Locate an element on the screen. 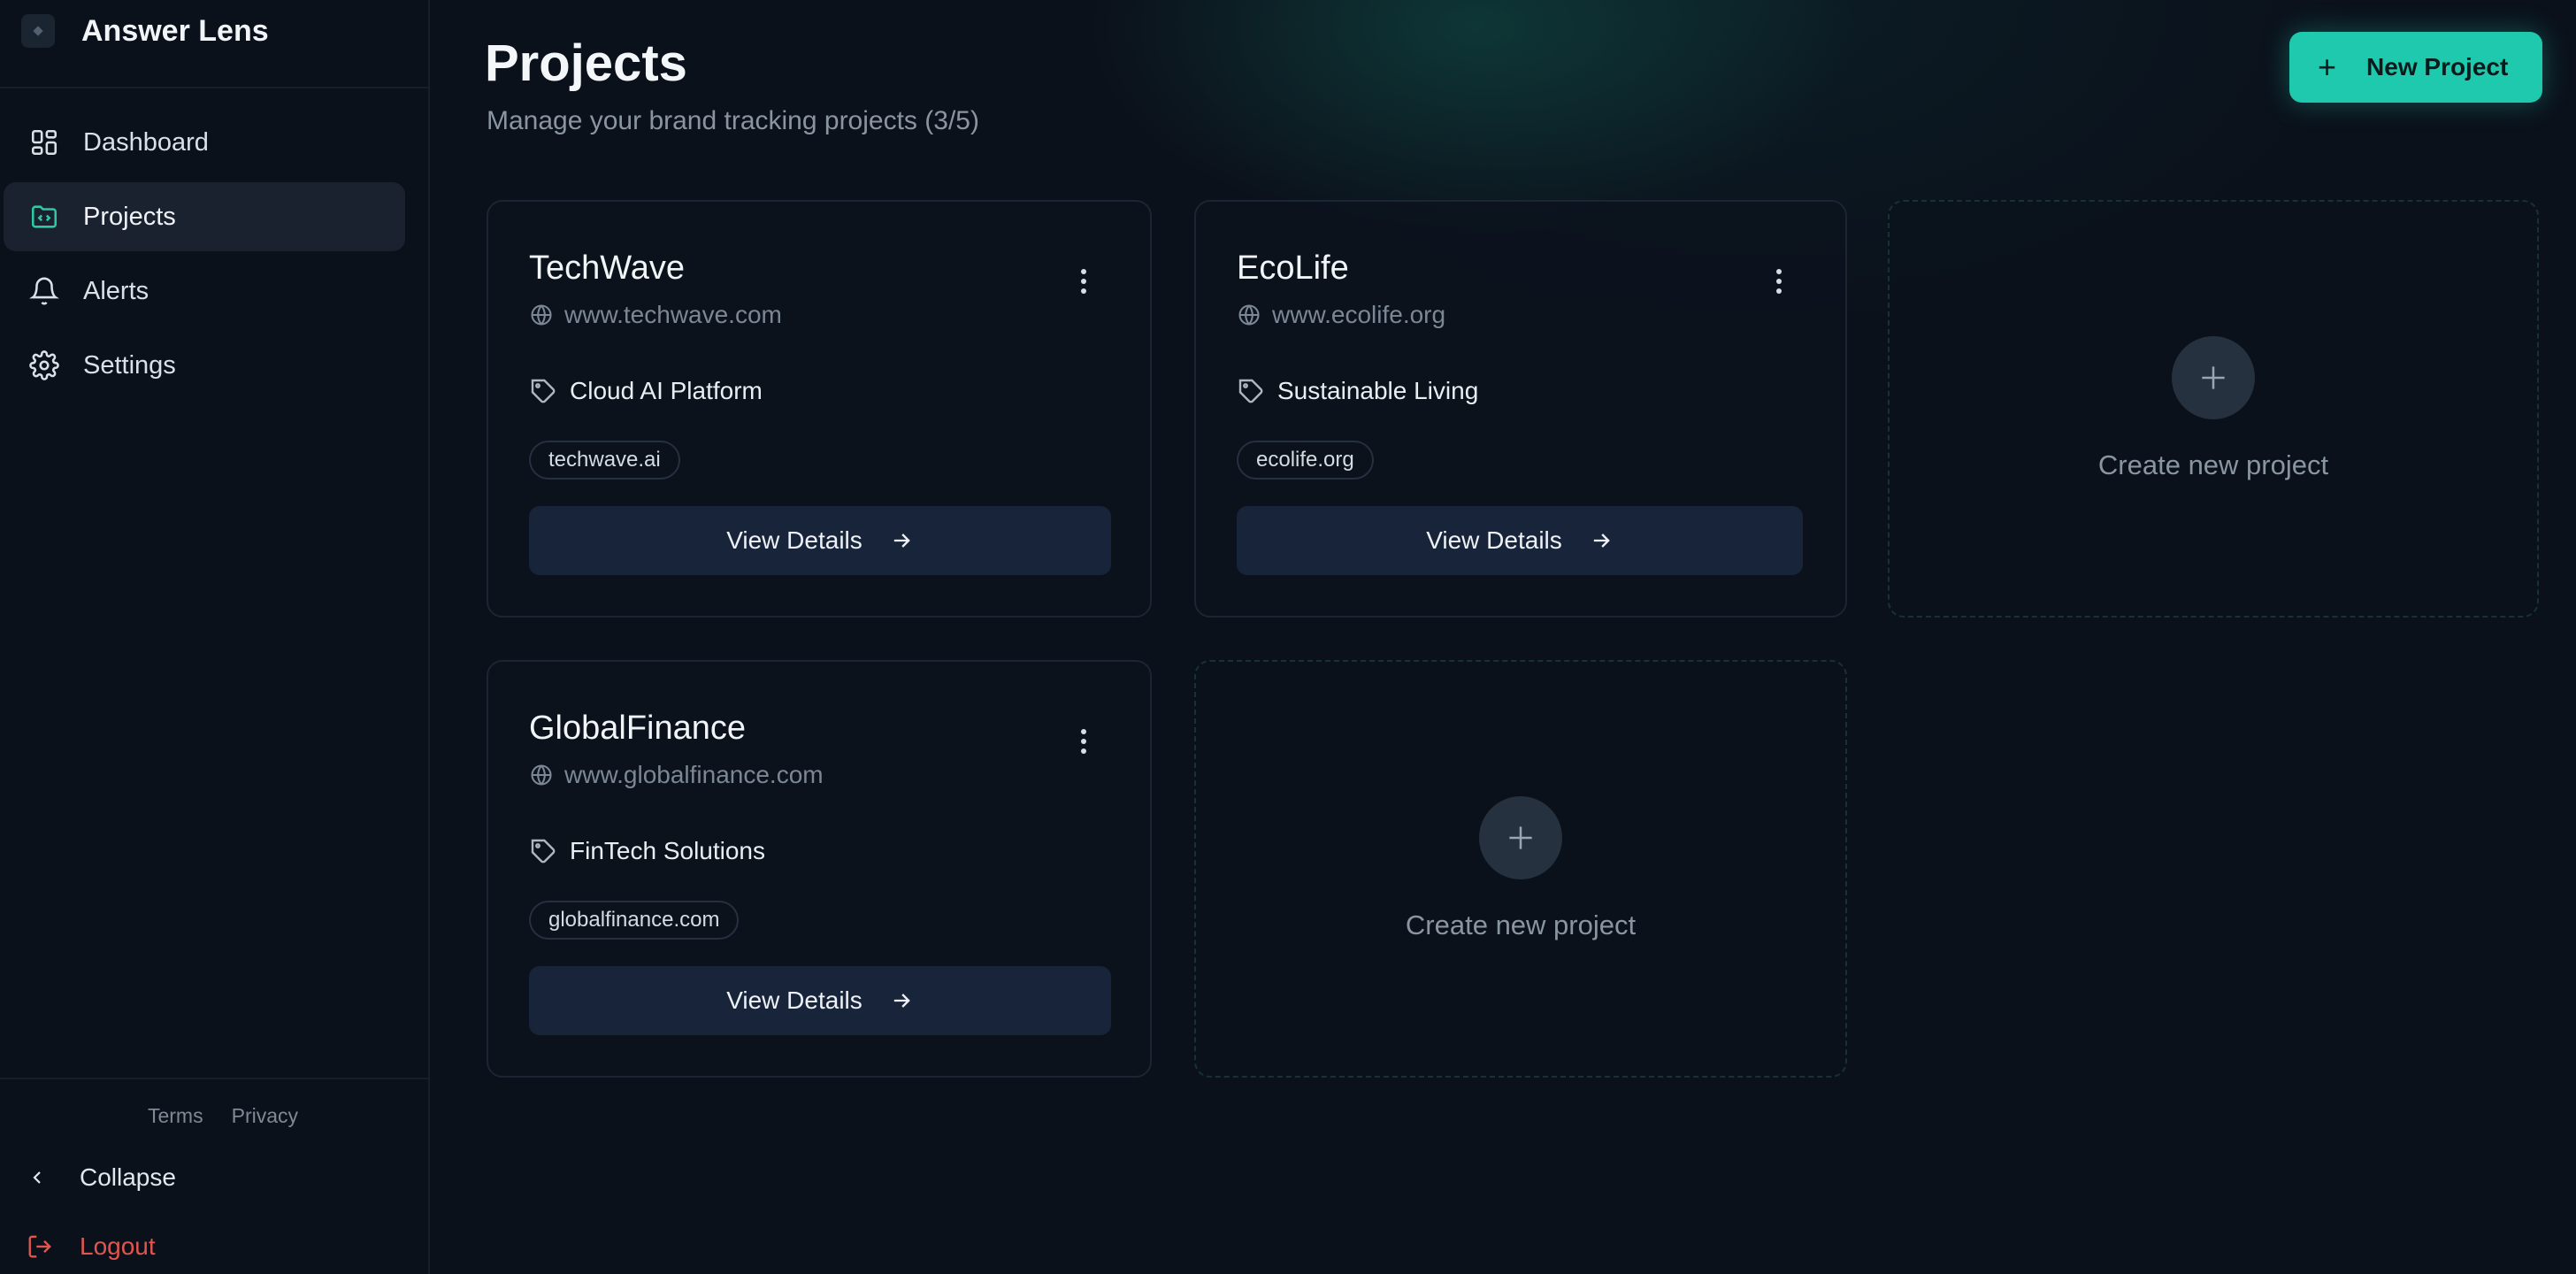 The width and height of the screenshot is (2576, 1274). project-category: Cloud AI Platform is located at coordinates (646, 391).